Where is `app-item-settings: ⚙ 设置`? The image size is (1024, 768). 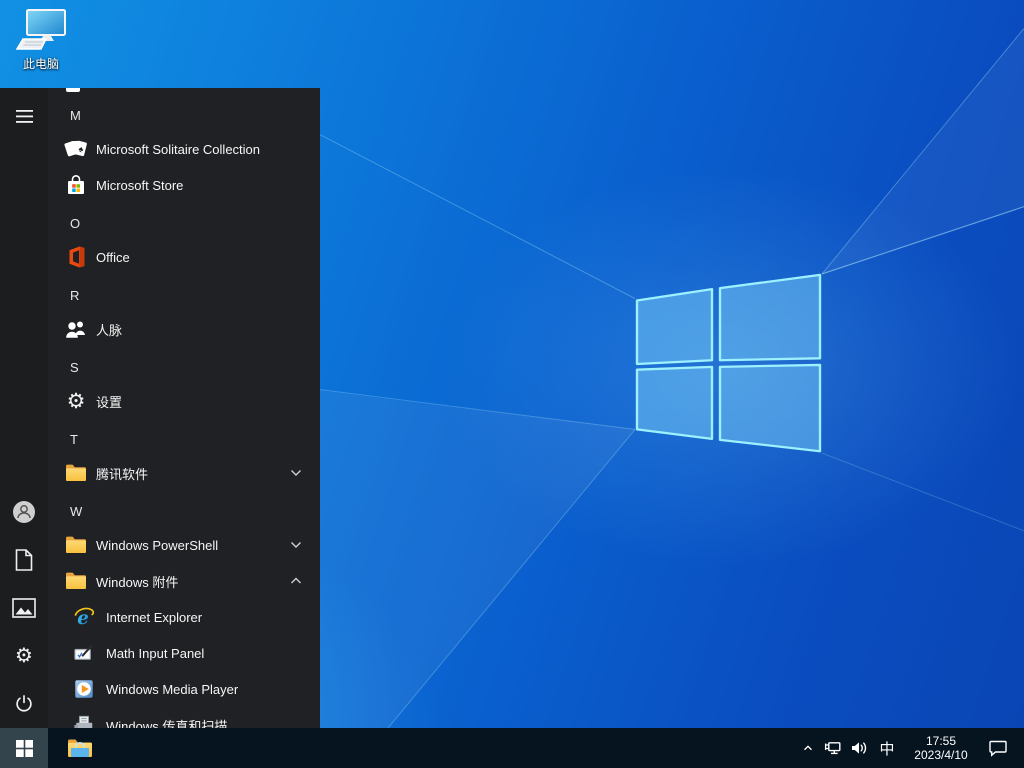
app-item-settings: ⚙ 设置 is located at coordinates (184, 401).